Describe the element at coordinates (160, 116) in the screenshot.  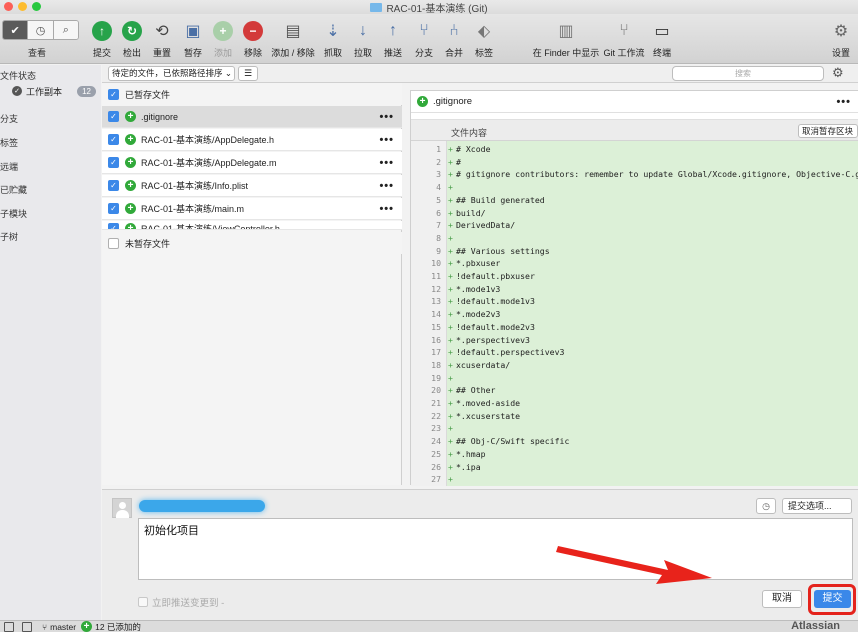
I see `file-name: .gitignore` at that location.